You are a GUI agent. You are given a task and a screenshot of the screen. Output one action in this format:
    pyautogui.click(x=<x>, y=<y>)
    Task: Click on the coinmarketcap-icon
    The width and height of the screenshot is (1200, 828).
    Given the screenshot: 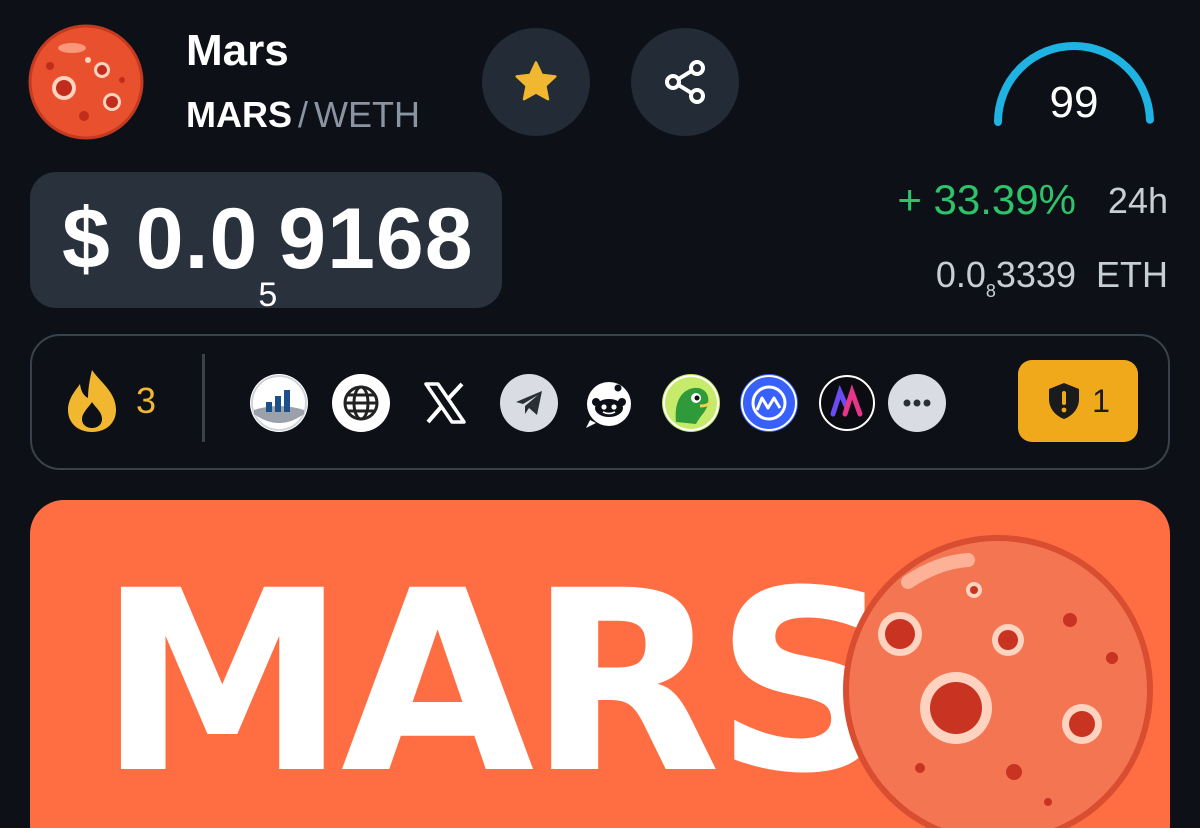 What is the action you would take?
    pyautogui.click(x=769, y=403)
    